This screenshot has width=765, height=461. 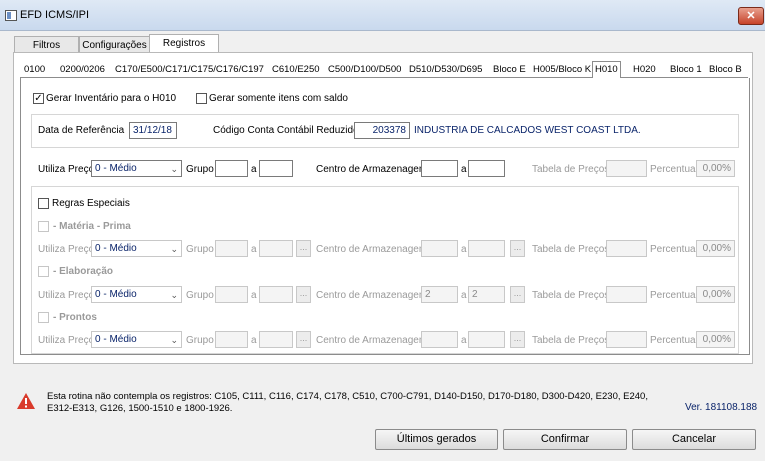 What do you see at coordinates (200, 249) in the screenshot?
I see `materia-grupo-label: Grupo` at bounding box center [200, 249].